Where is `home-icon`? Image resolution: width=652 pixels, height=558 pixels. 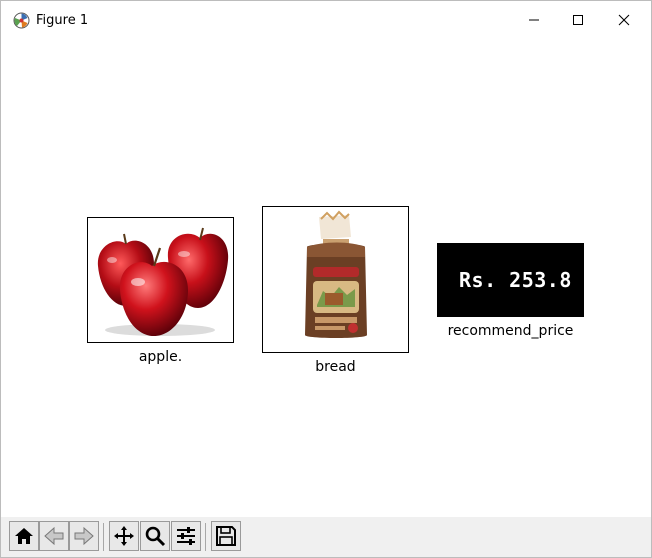 home-icon is located at coordinates (24, 536).